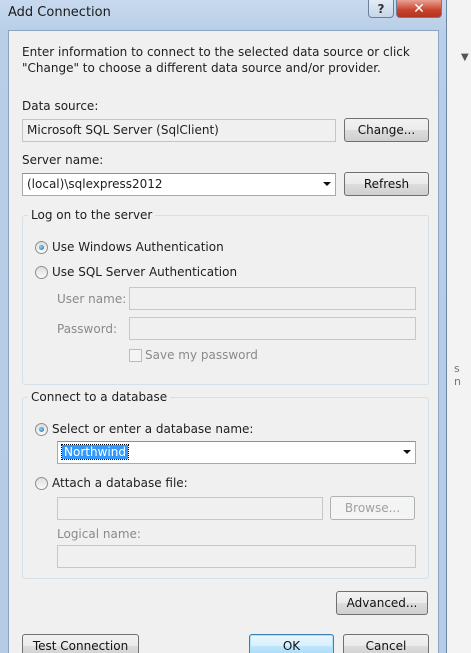  Describe the element at coordinates (99, 397) in the screenshot. I see `database-group-title: Connect to a database` at that location.